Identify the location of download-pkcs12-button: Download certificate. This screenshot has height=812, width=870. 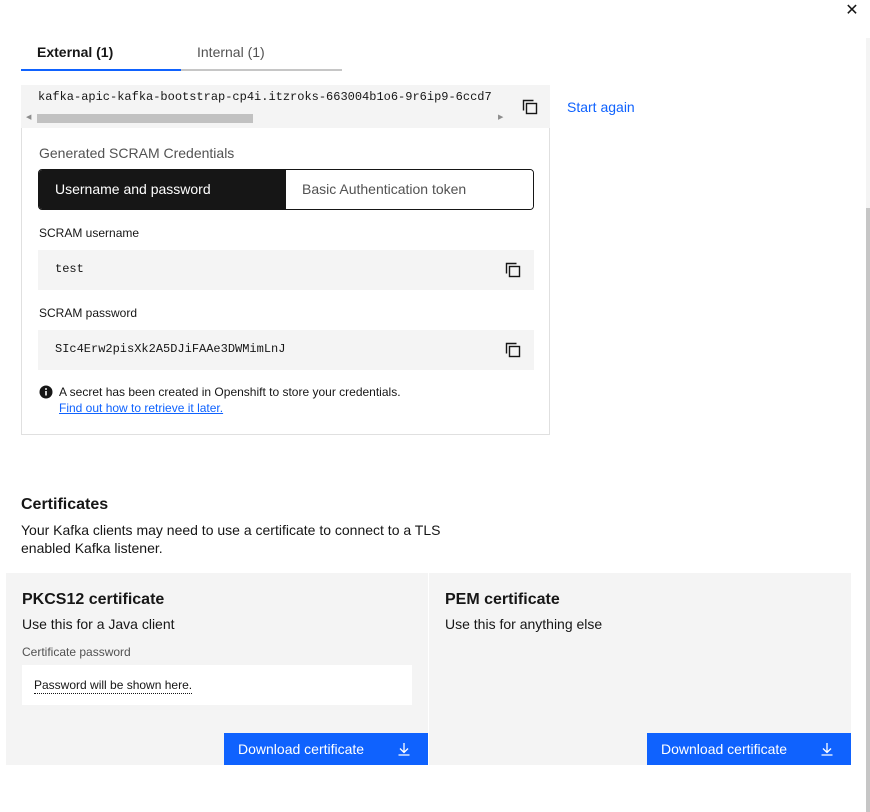
(326, 749).